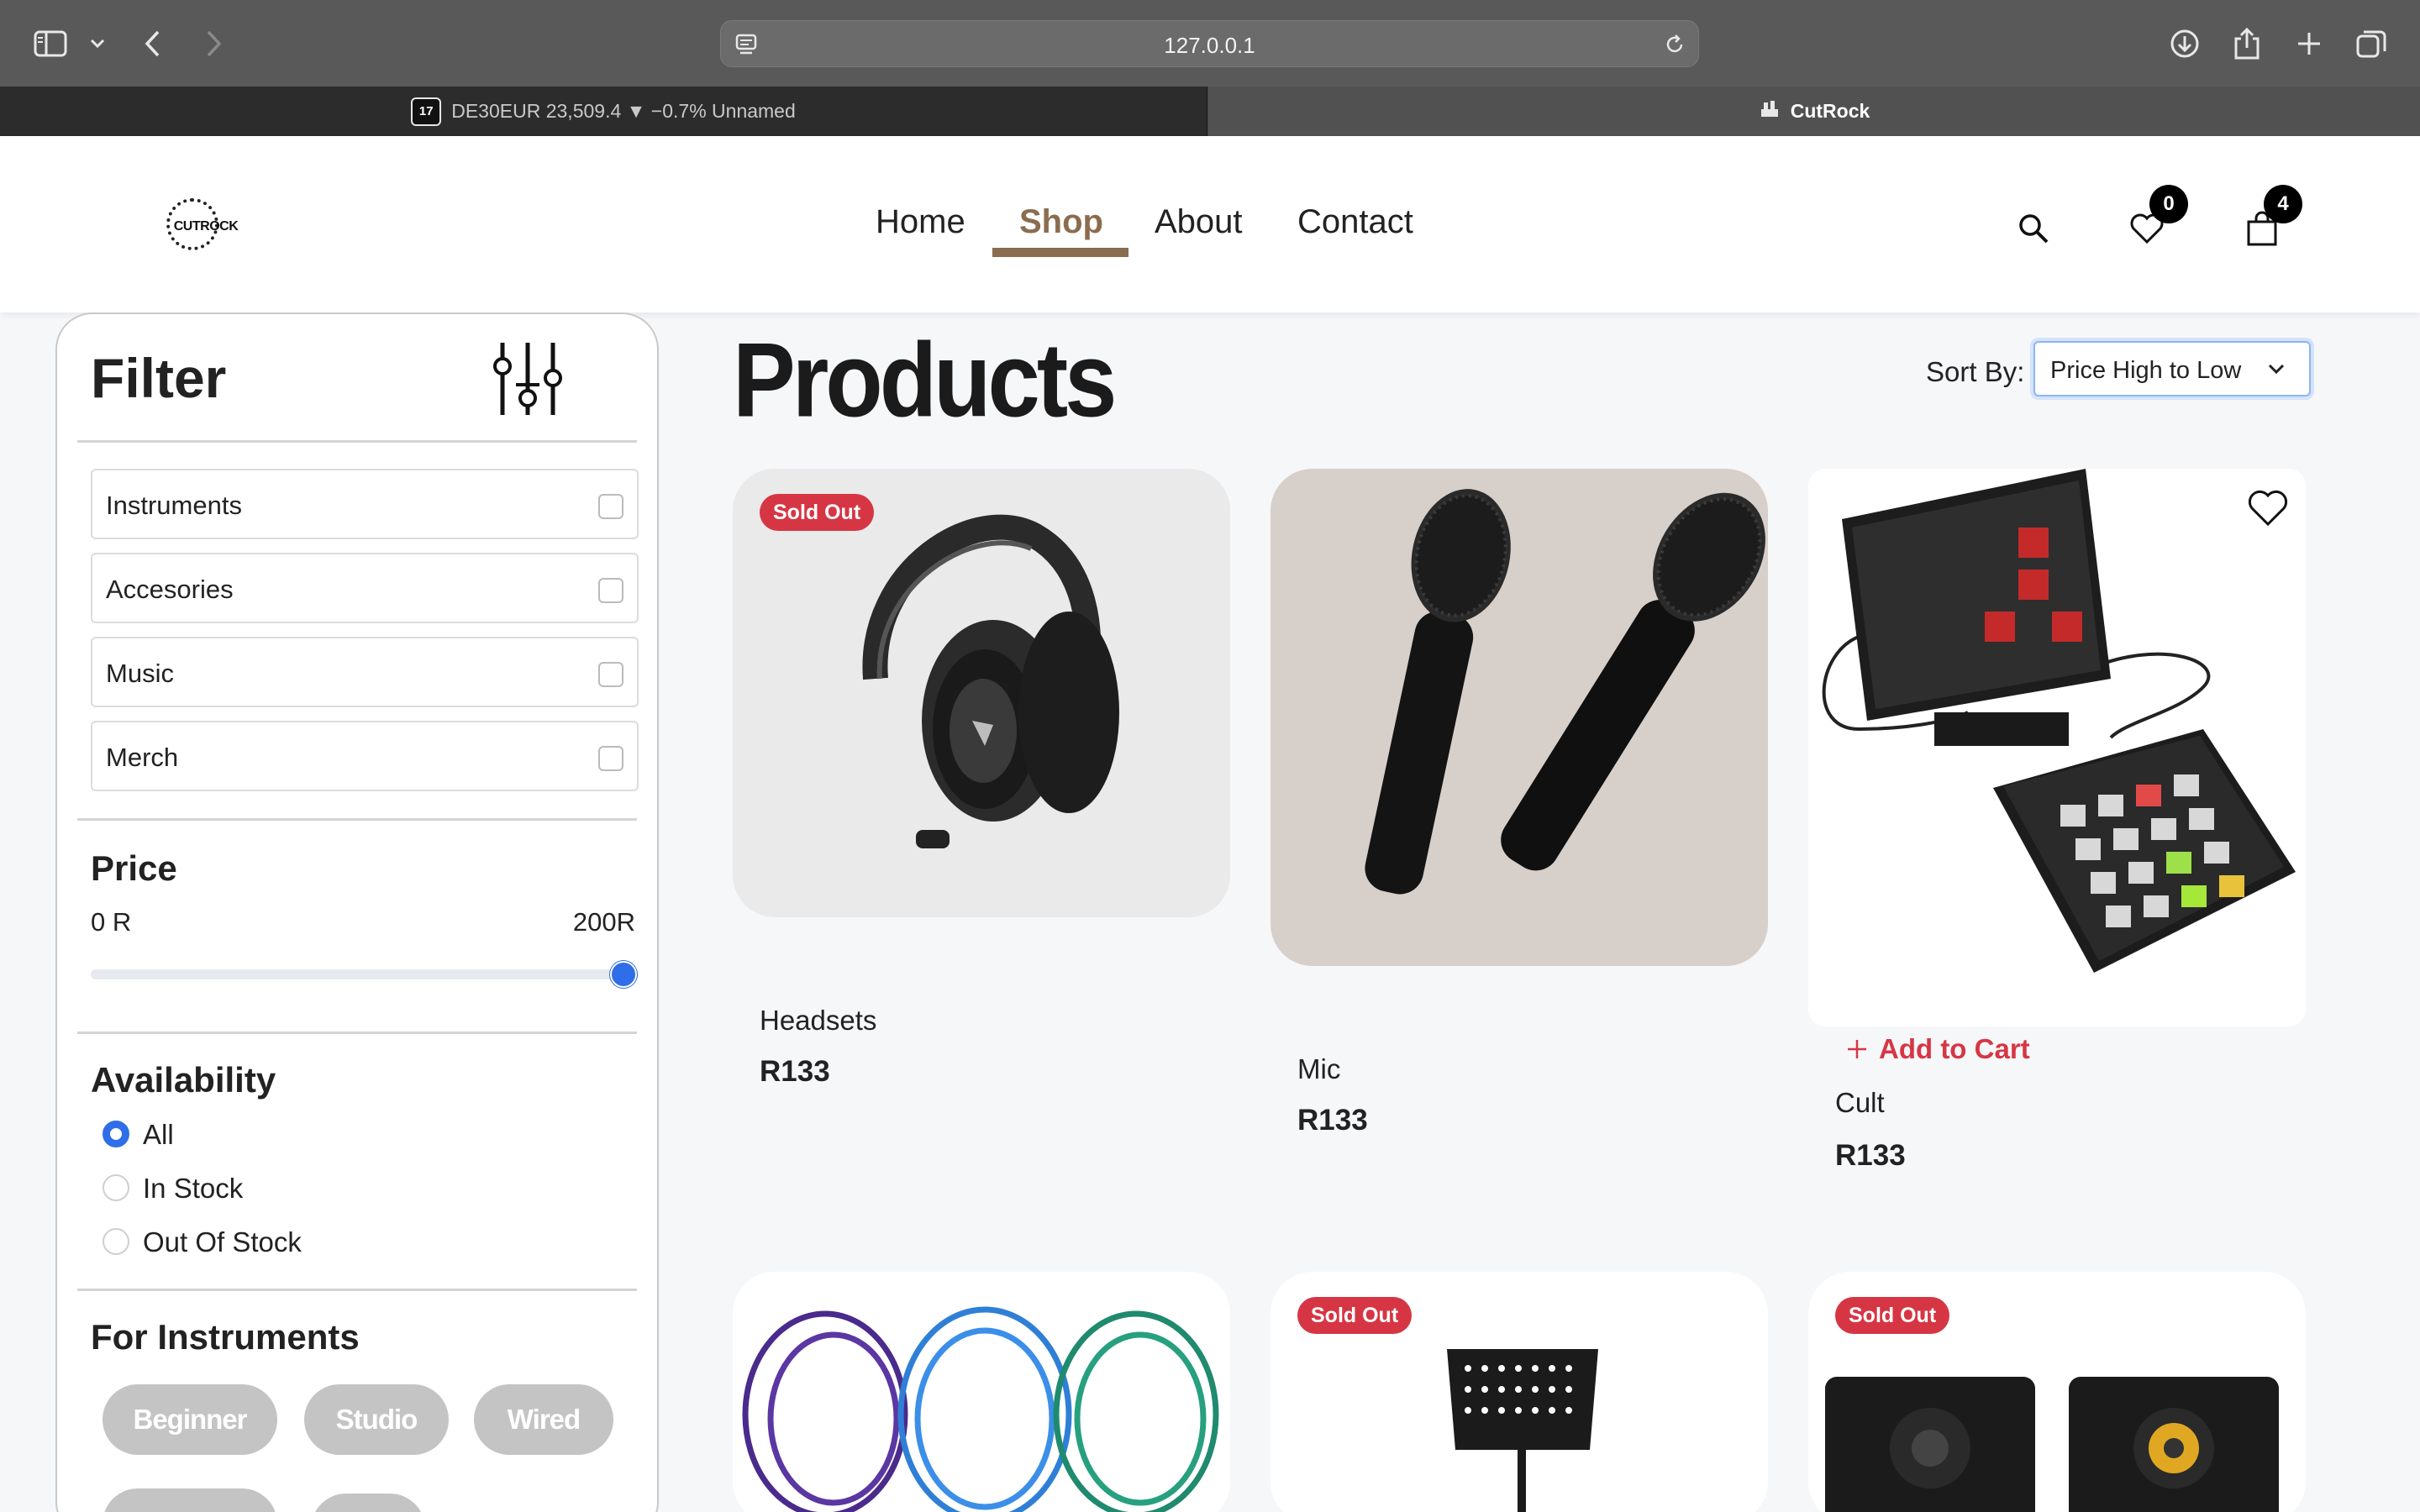  I want to click on category-instruments: Instruments, so click(365, 504).